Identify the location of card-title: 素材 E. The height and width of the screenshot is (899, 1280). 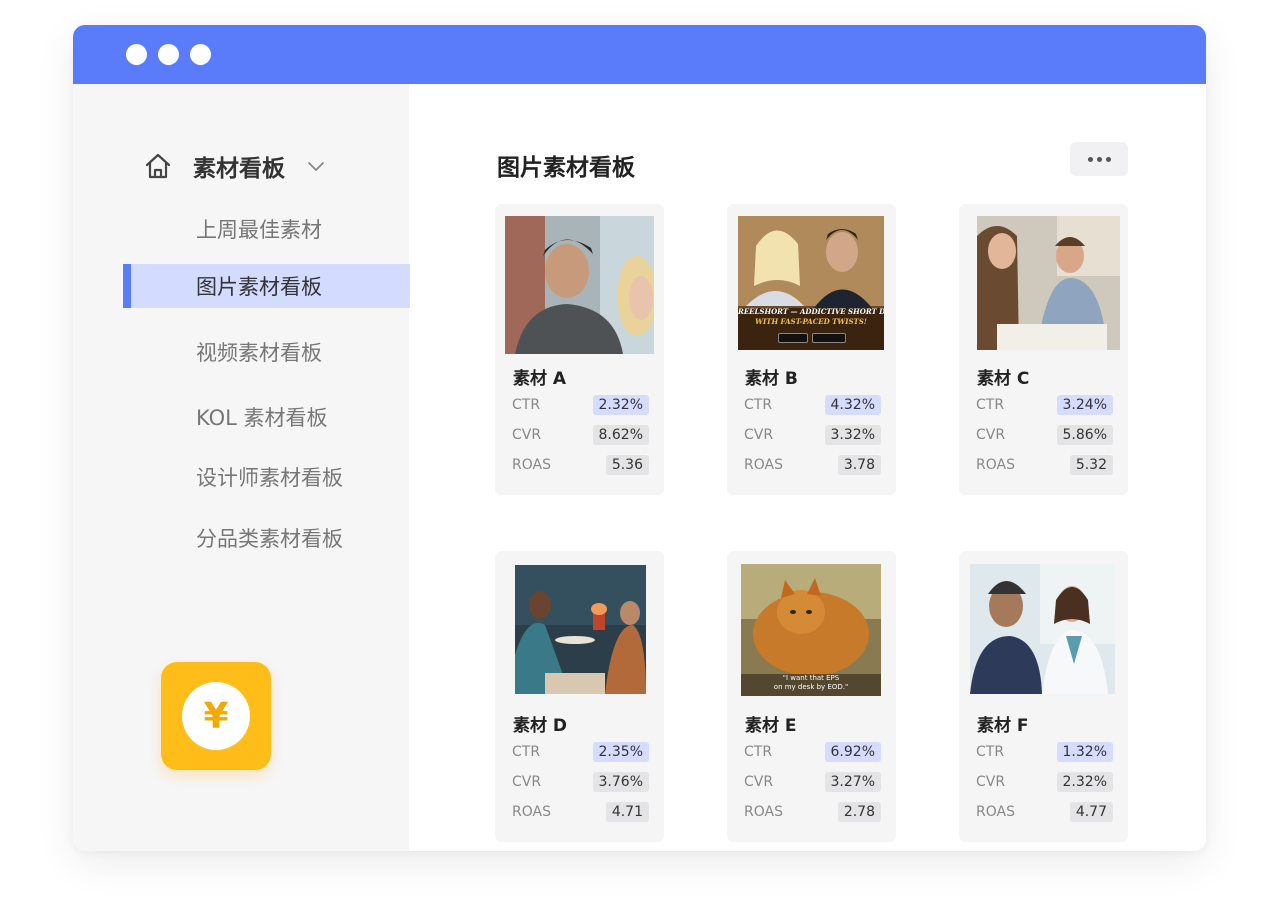
(771, 726).